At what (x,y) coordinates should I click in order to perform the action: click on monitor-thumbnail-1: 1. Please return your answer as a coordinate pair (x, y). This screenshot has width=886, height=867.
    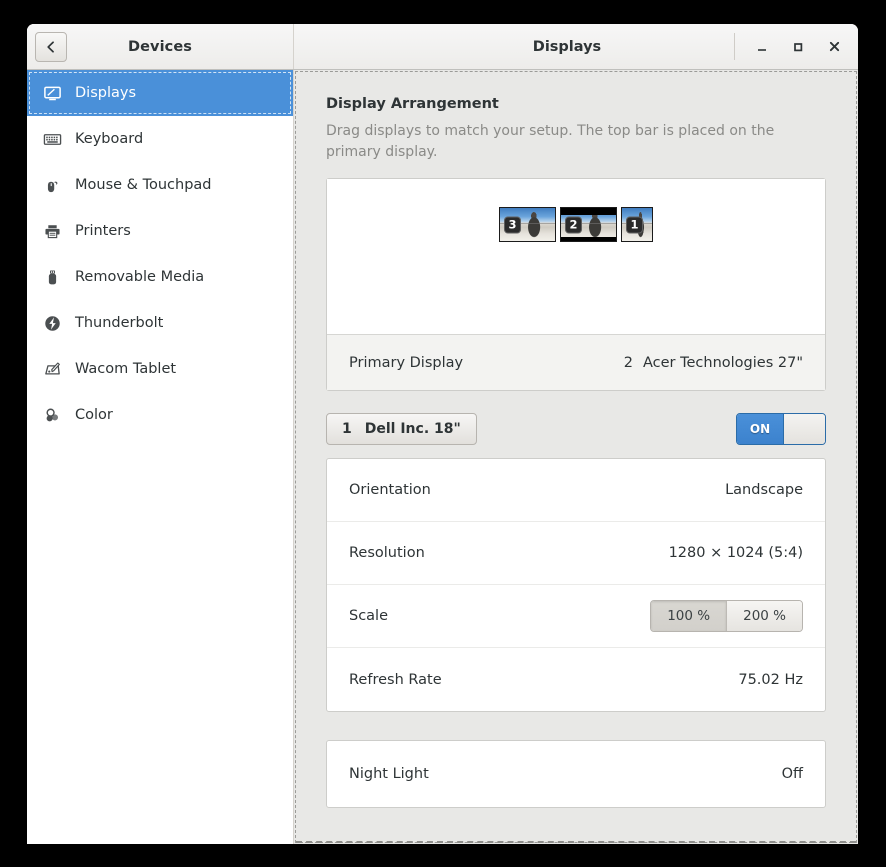
    Looking at the image, I should click on (637, 225).